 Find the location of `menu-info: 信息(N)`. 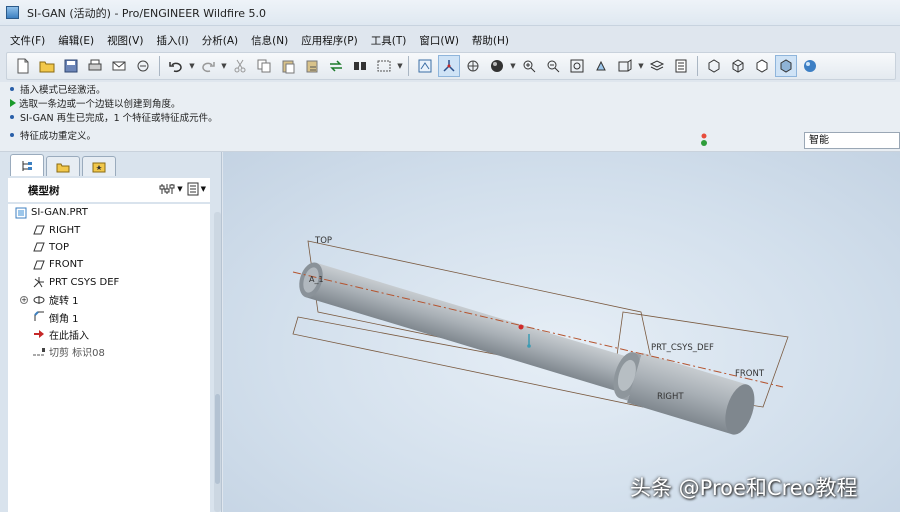

menu-info: 信息(N) is located at coordinates (269, 40).